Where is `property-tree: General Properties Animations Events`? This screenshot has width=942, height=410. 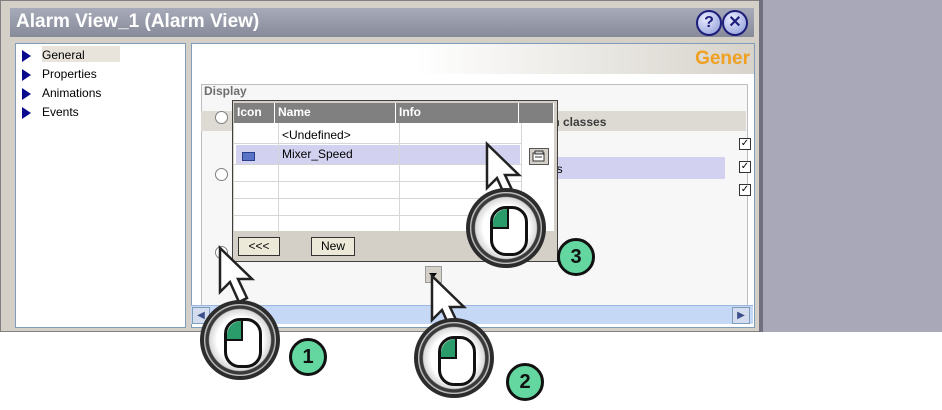
property-tree: General Properties Animations Events is located at coordinates (100, 185).